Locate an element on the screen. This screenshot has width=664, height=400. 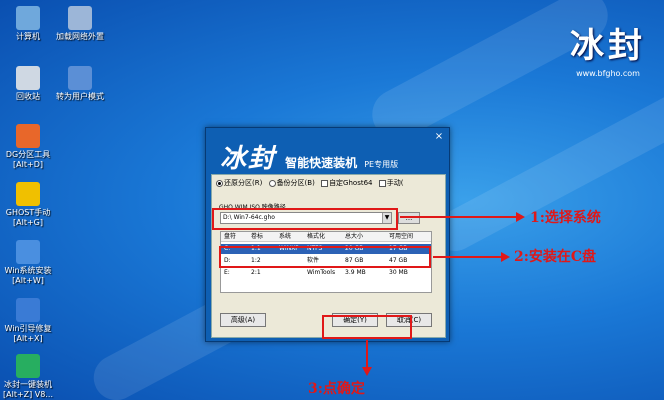
desktop-icon-recycle-bin: 回收站 is located at coordinates (28, 84).